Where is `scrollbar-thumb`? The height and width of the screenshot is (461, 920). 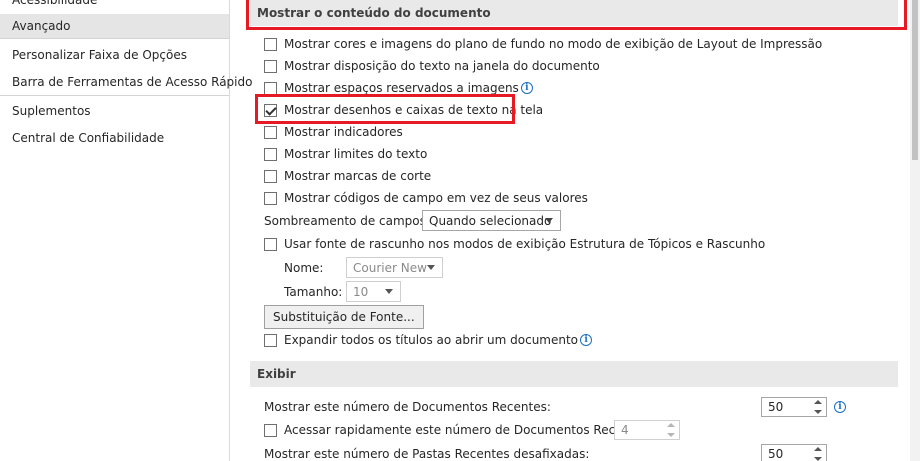 scrollbar-thumb is located at coordinates (915, 80).